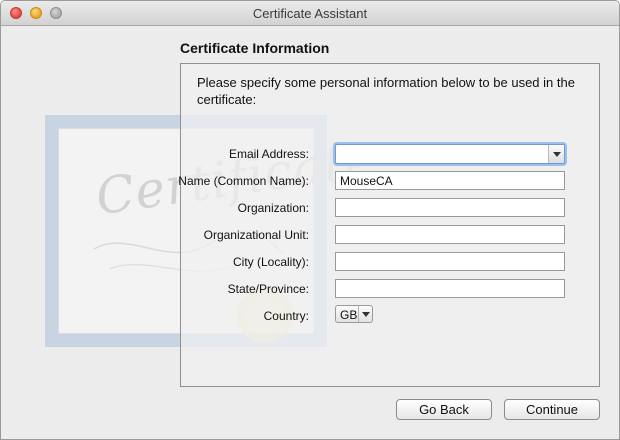 Image resolution: width=620 pixels, height=440 pixels. What do you see at coordinates (556, 154) in the screenshot?
I see `email-dropdown-button` at bounding box center [556, 154].